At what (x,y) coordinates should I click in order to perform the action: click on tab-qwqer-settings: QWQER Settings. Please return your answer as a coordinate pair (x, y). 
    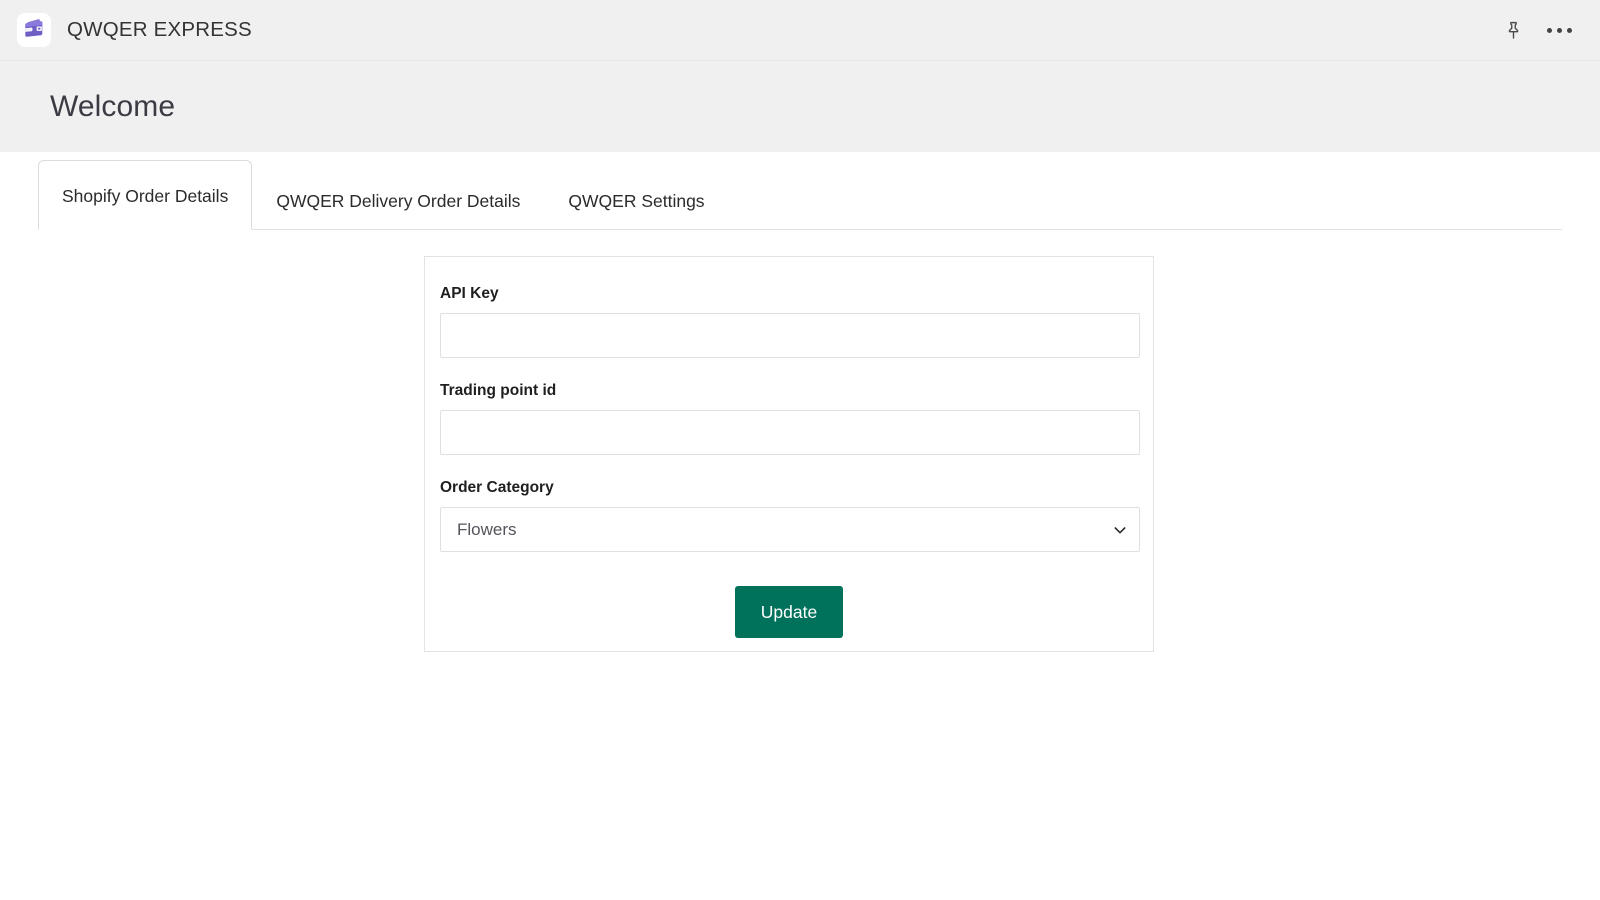
    Looking at the image, I should click on (636, 200).